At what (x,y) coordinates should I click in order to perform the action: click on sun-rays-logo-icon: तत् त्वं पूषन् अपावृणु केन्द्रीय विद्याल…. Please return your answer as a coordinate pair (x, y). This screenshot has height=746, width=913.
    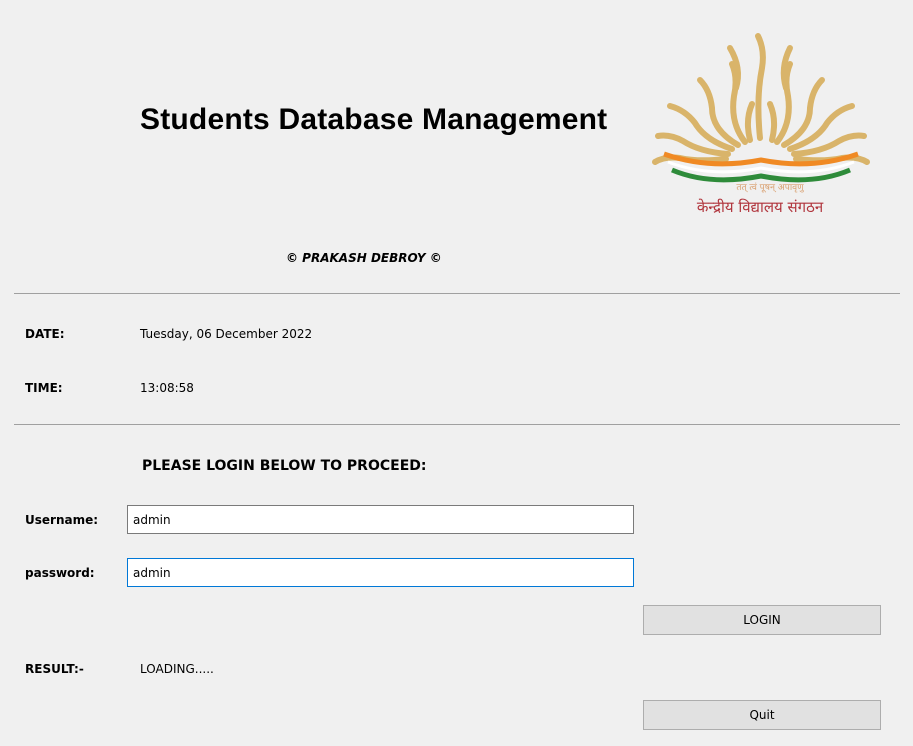
    Looking at the image, I should click on (761, 124).